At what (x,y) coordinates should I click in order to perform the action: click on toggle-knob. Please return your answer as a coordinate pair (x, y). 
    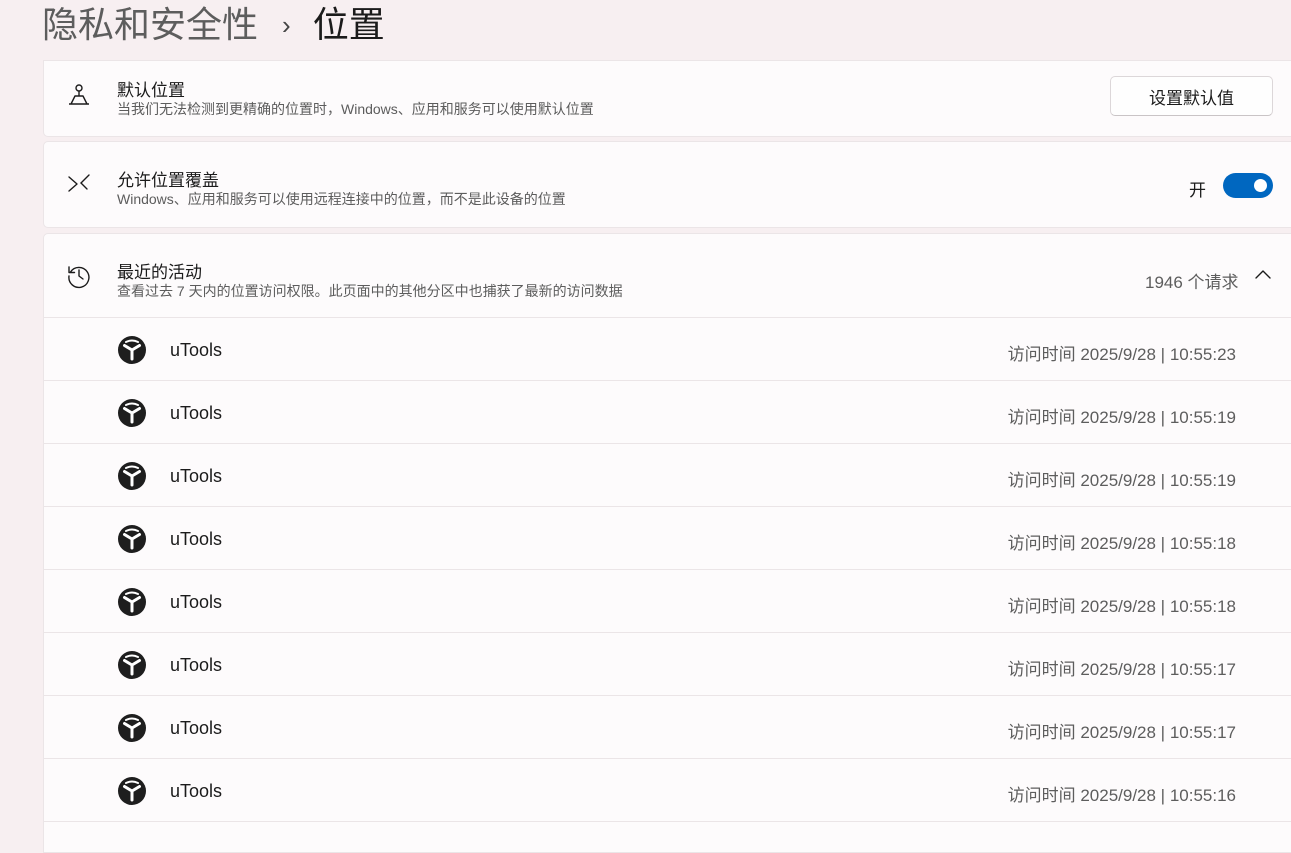
    Looking at the image, I should click on (1260, 185).